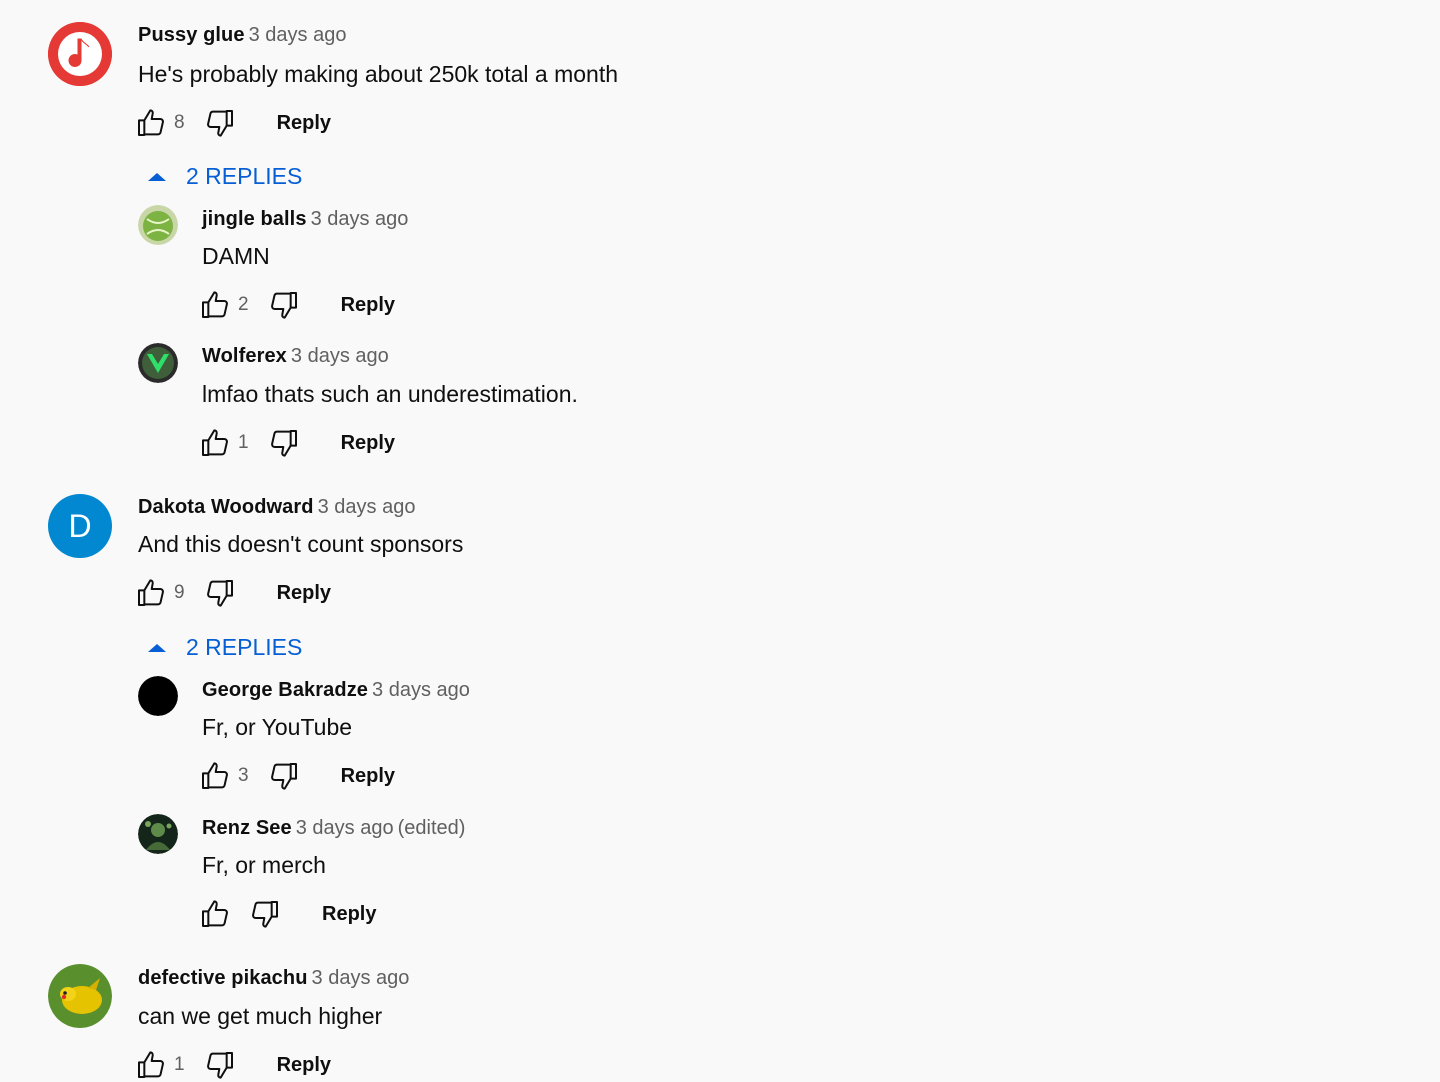 The height and width of the screenshot is (1082, 1440). What do you see at coordinates (244, 356) in the screenshot?
I see `author-name: Wolferex` at bounding box center [244, 356].